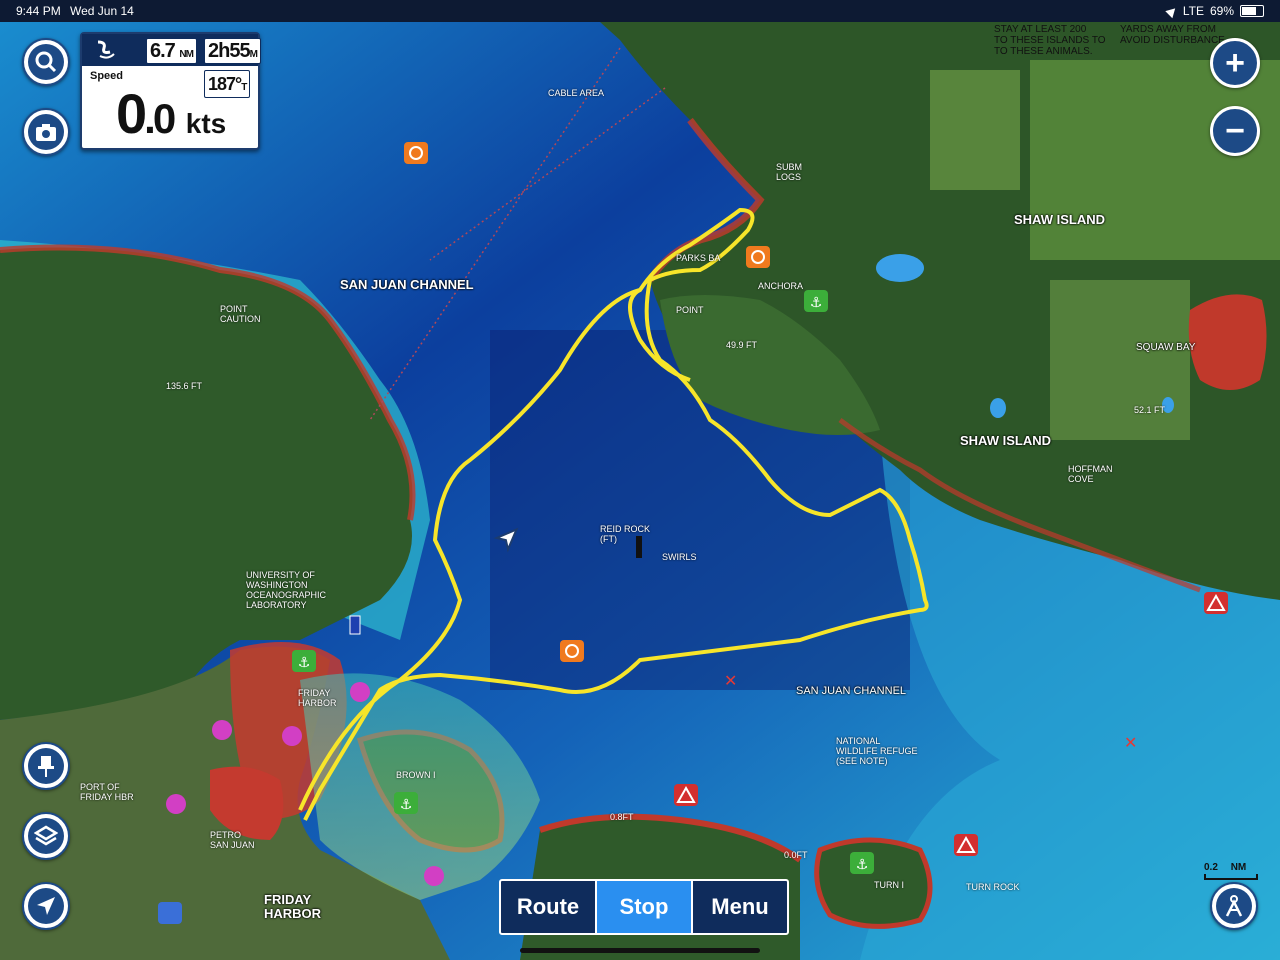 The image size is (1280, 960). Describe the element at coordinates (625, 529) in the screenshot. I see `label-reid-rock-1: REID ROCK` at that location.